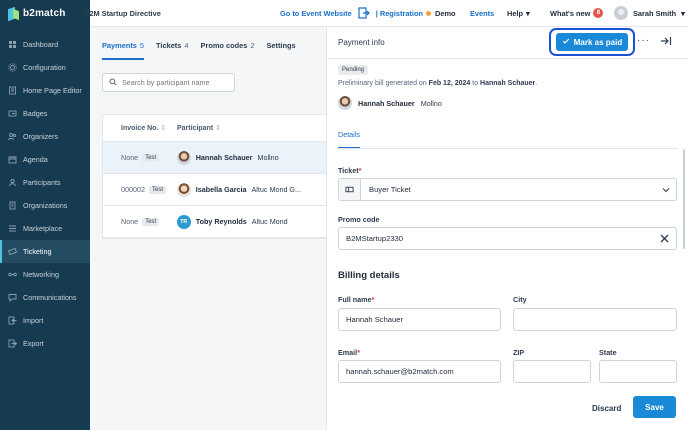  I want to click on table-row: None Test Hannah Schauer Mollno, so click(214, 158).